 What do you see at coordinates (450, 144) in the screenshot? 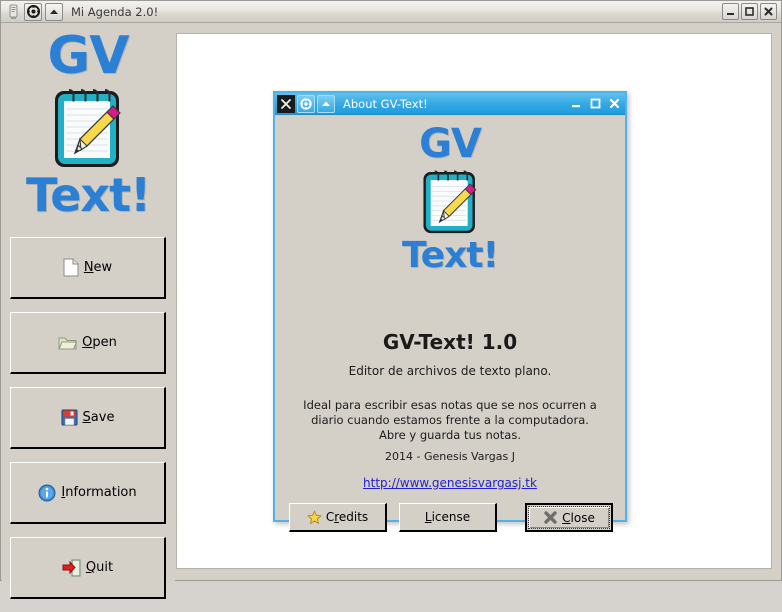
I see `about-logo-line-gv: GV` at bounding box center [450, 144].